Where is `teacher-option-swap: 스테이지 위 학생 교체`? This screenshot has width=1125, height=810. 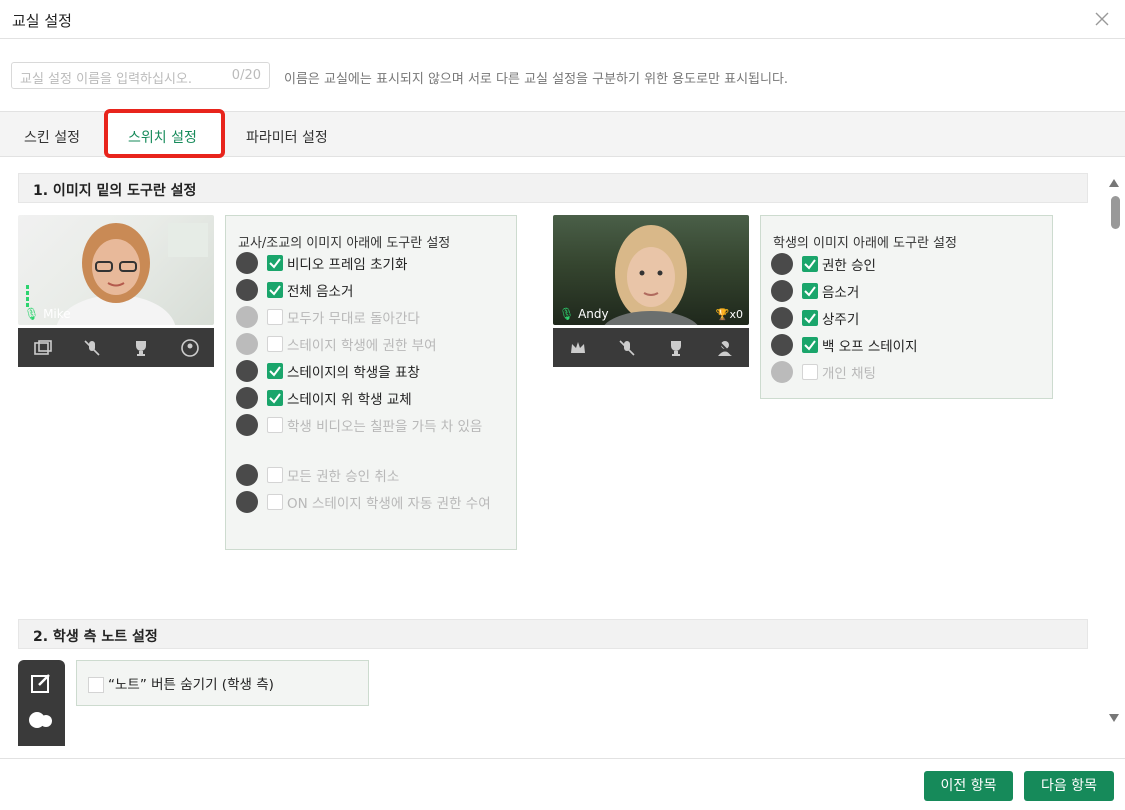 teacher-option-swap: 스테이지 위 학생 교체 is located at coordinates (371, 399).